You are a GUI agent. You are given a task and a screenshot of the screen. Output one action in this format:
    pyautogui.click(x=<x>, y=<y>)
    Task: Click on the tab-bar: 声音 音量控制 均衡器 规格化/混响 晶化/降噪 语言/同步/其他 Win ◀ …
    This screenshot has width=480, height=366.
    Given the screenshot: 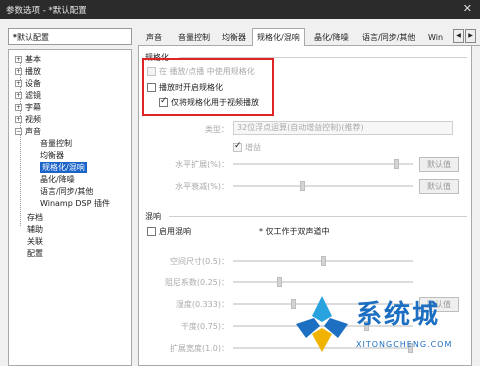 What is the action you would take?
    pyautogui.click(x=309, y=37)
    